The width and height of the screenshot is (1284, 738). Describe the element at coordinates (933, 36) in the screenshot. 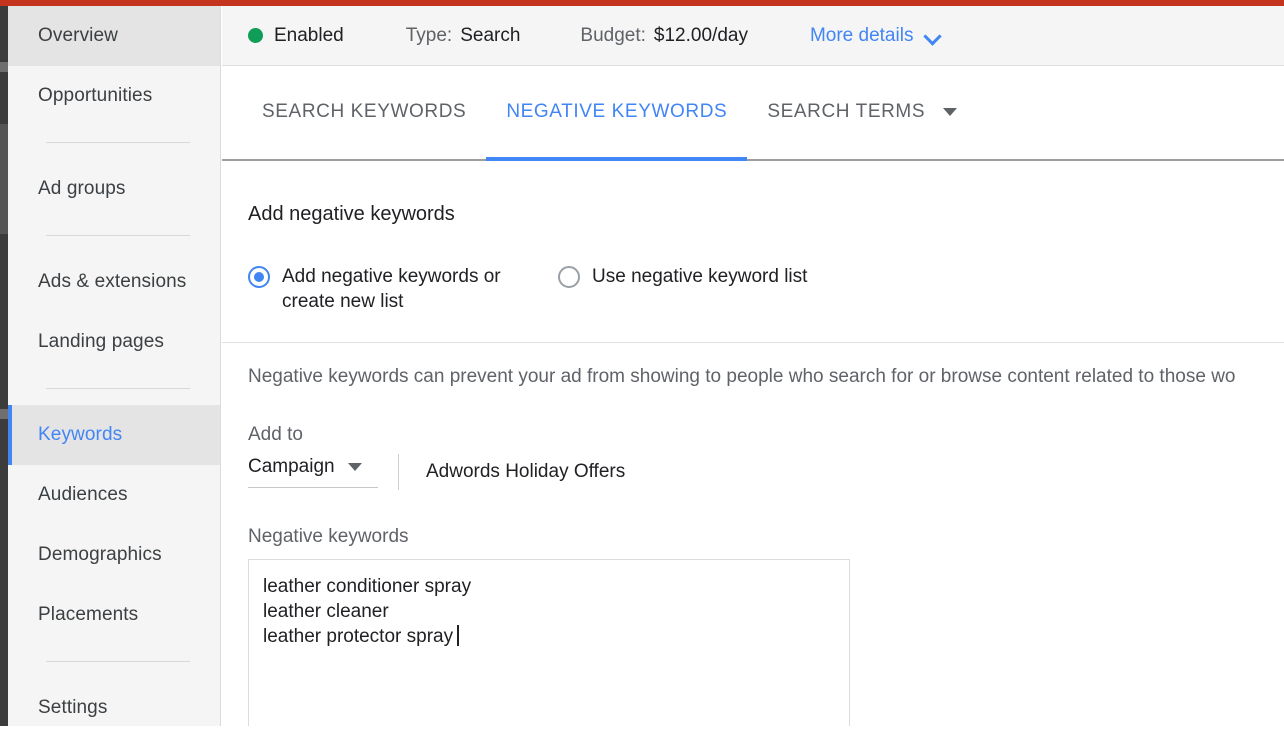

I see `chevron-down-icon` at that location.